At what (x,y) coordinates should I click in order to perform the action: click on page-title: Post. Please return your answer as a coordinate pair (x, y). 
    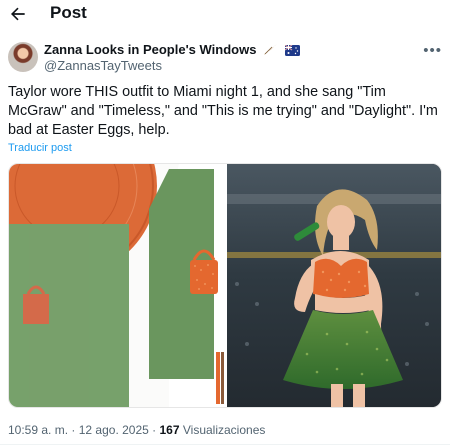
    Looking at the image, I should click on (68, 12).